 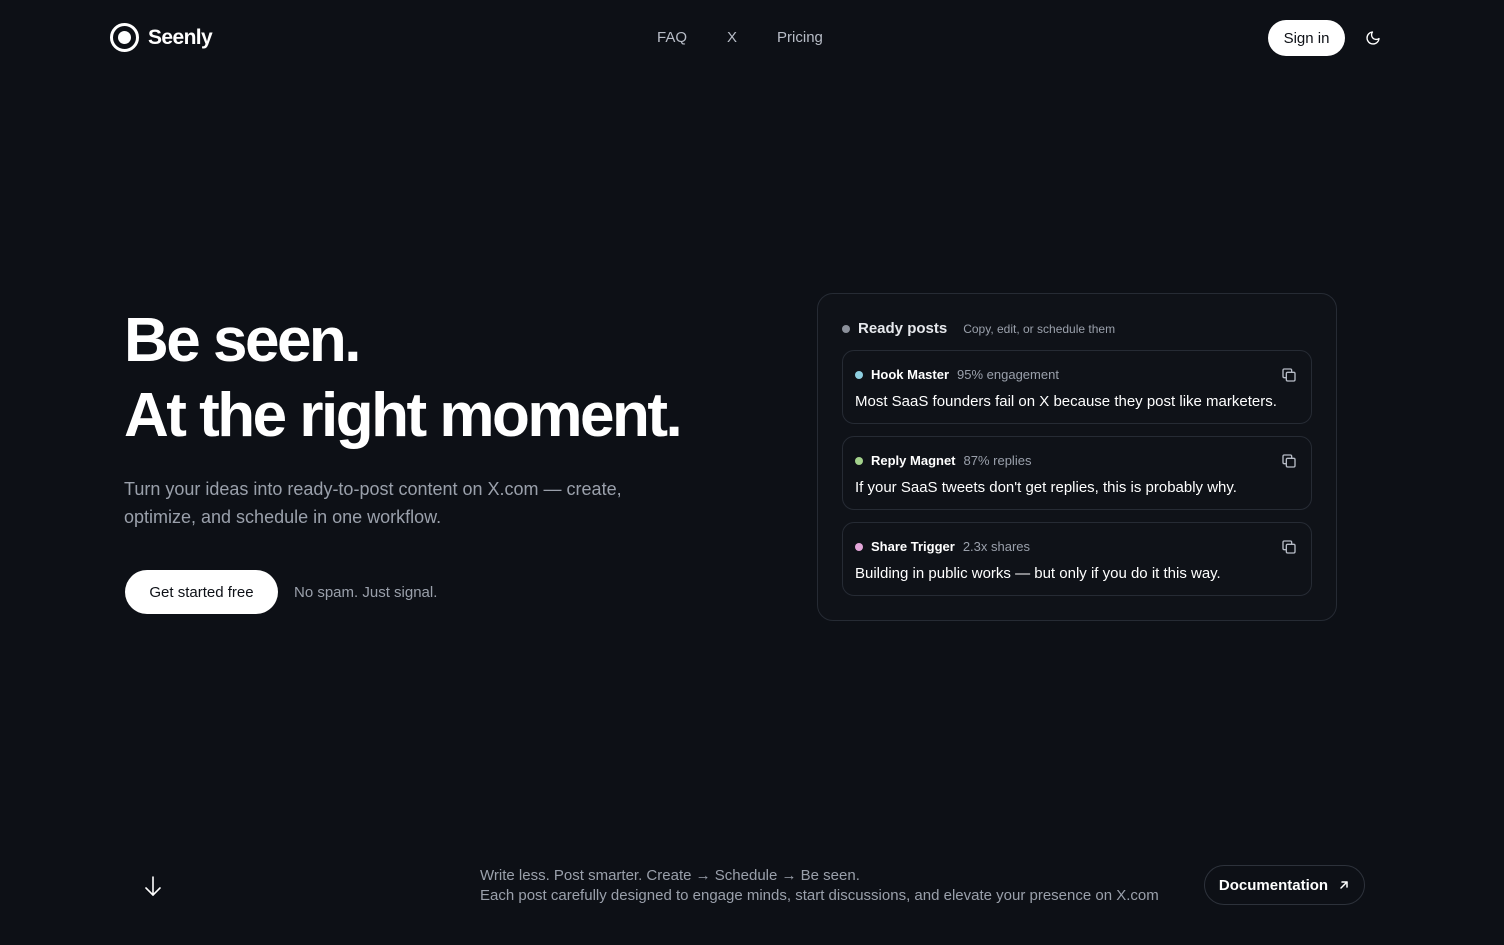 I want to click on brand-logo-link: Seenly, so click(x=161, y=37).